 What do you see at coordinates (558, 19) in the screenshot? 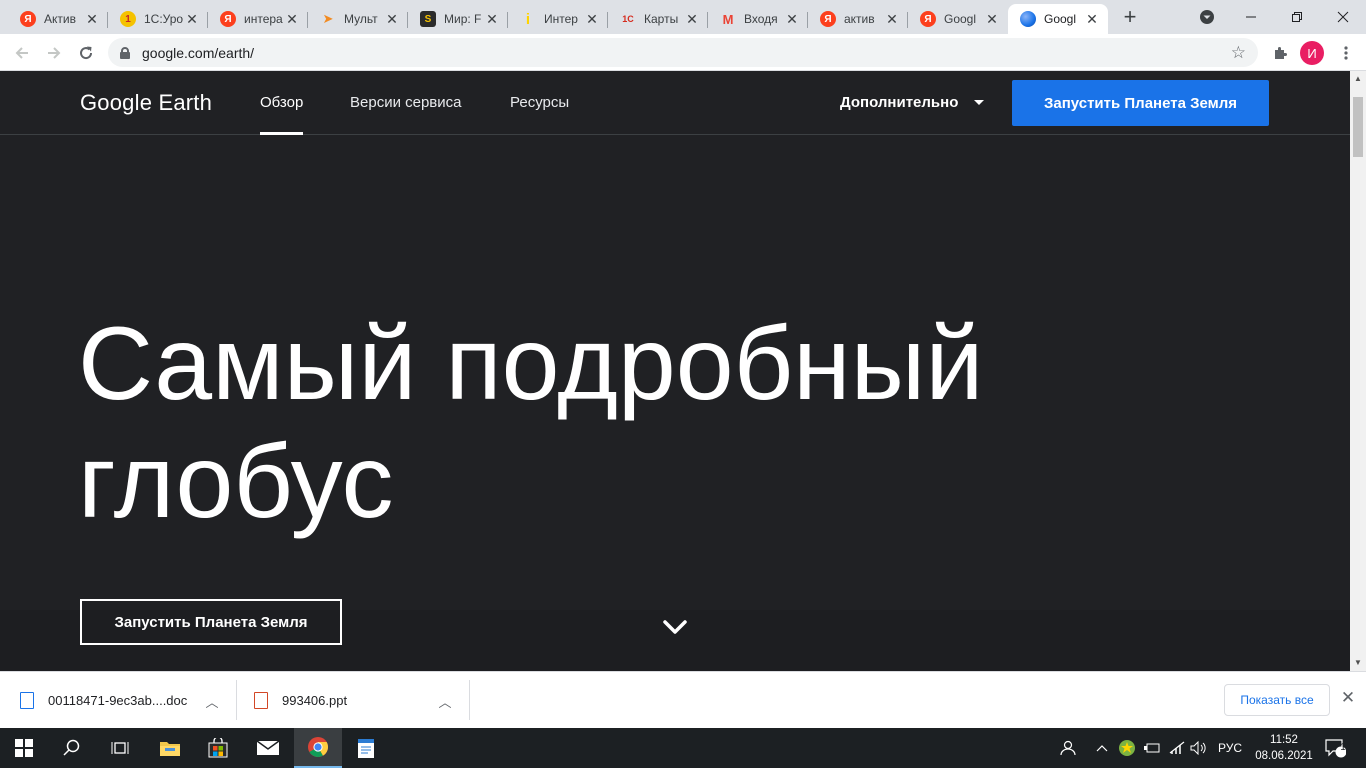
I see `browser-tab: i Интер ✕` at bounding box center [558, 19].